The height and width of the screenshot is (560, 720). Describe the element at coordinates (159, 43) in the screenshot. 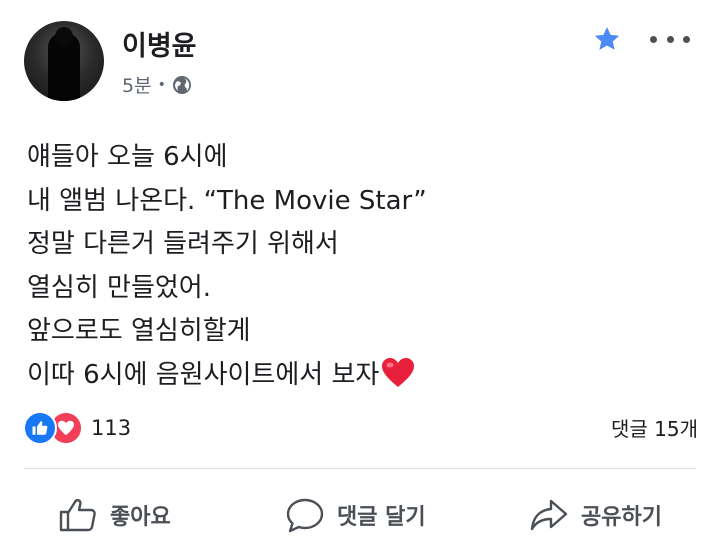

I see `author-name: 이병윤` at that location.